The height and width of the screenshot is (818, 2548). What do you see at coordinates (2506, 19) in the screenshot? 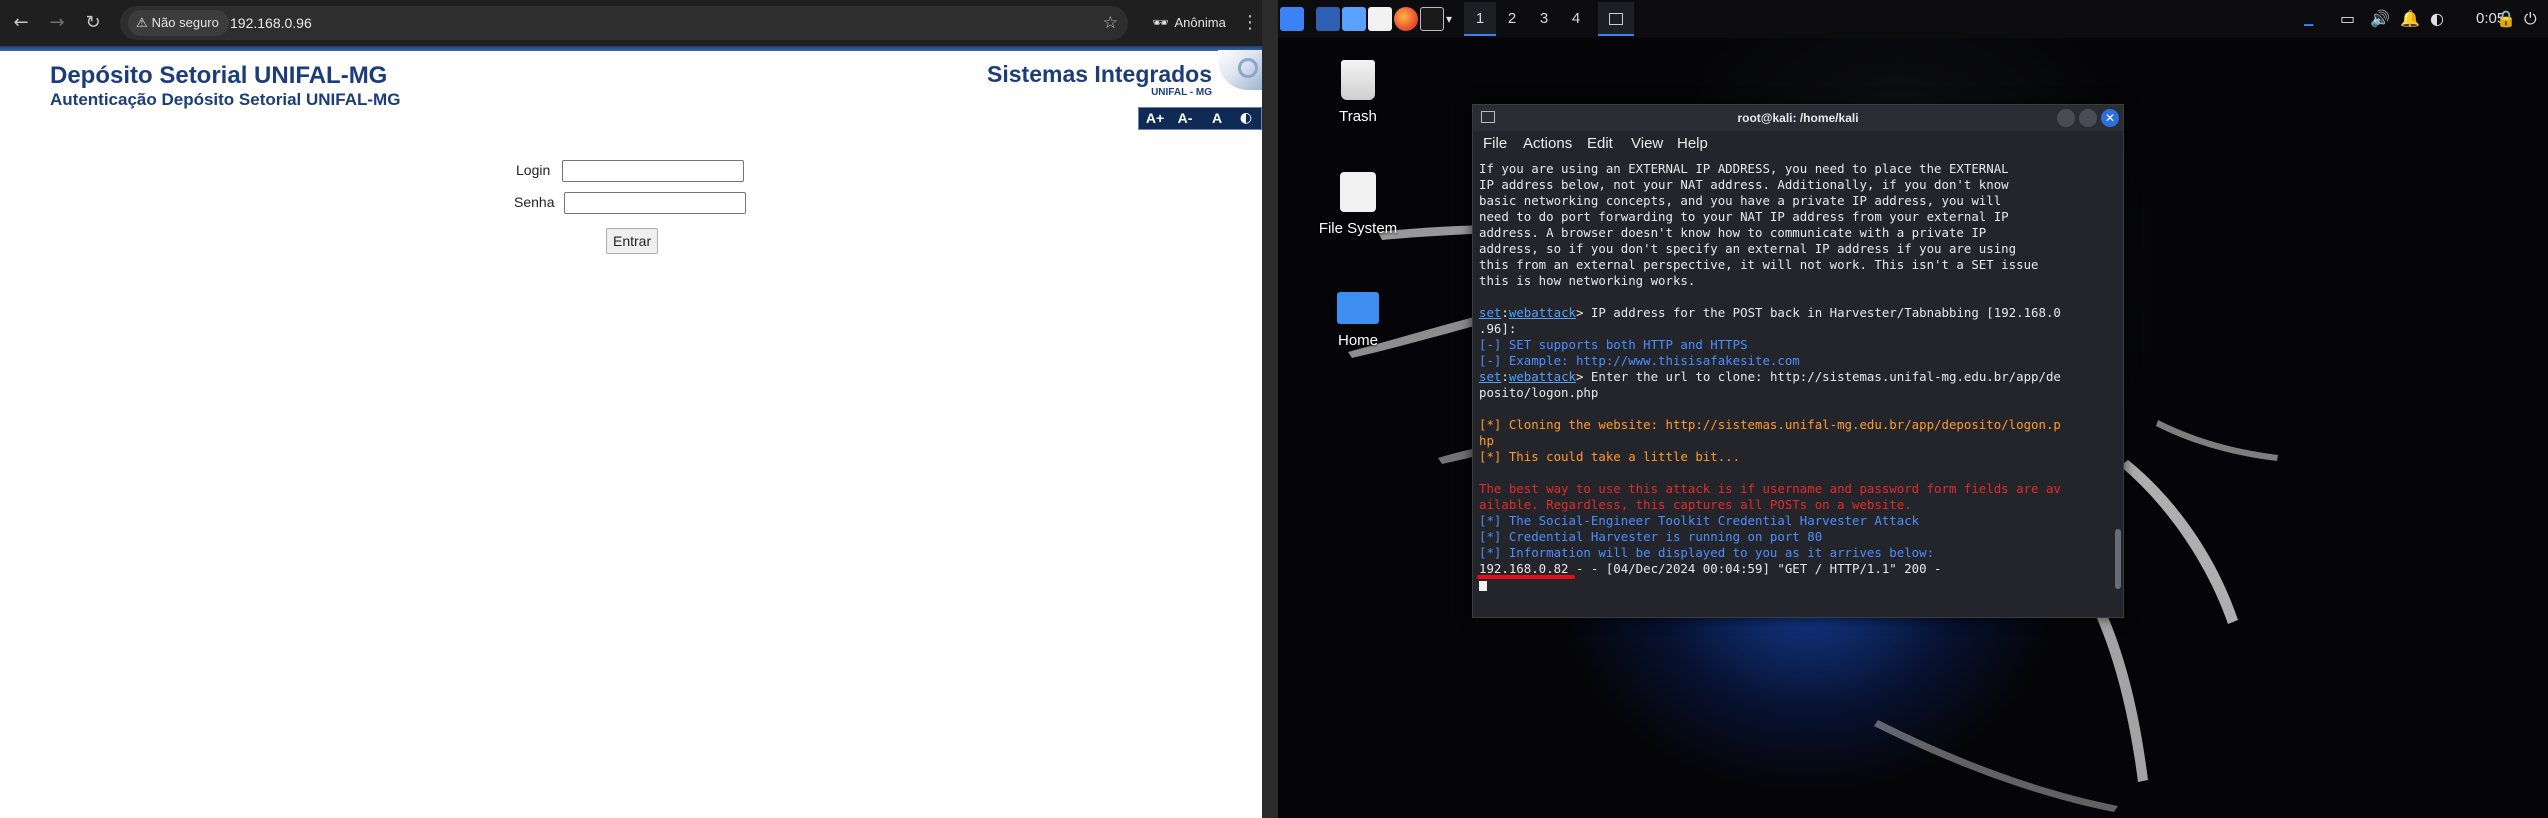
I see `lock-icon: 🔒` at bounding box center [2506, 19].